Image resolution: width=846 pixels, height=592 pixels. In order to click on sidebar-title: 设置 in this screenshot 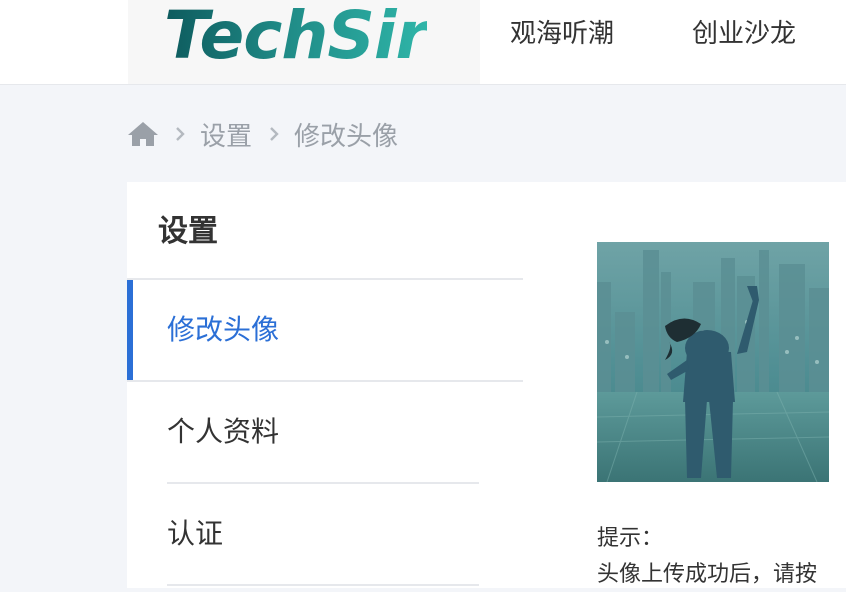, I will do `click(188, 231)`.